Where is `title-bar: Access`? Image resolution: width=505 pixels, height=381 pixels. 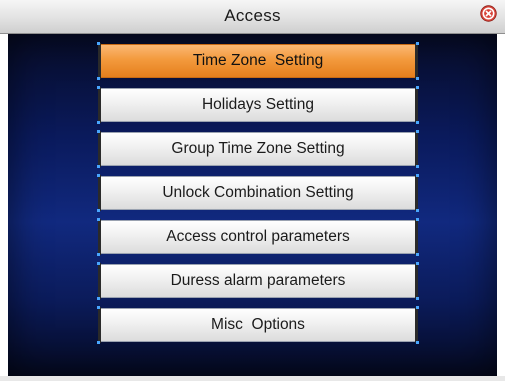
title-bar: Access is located at coordinates (252, 17).